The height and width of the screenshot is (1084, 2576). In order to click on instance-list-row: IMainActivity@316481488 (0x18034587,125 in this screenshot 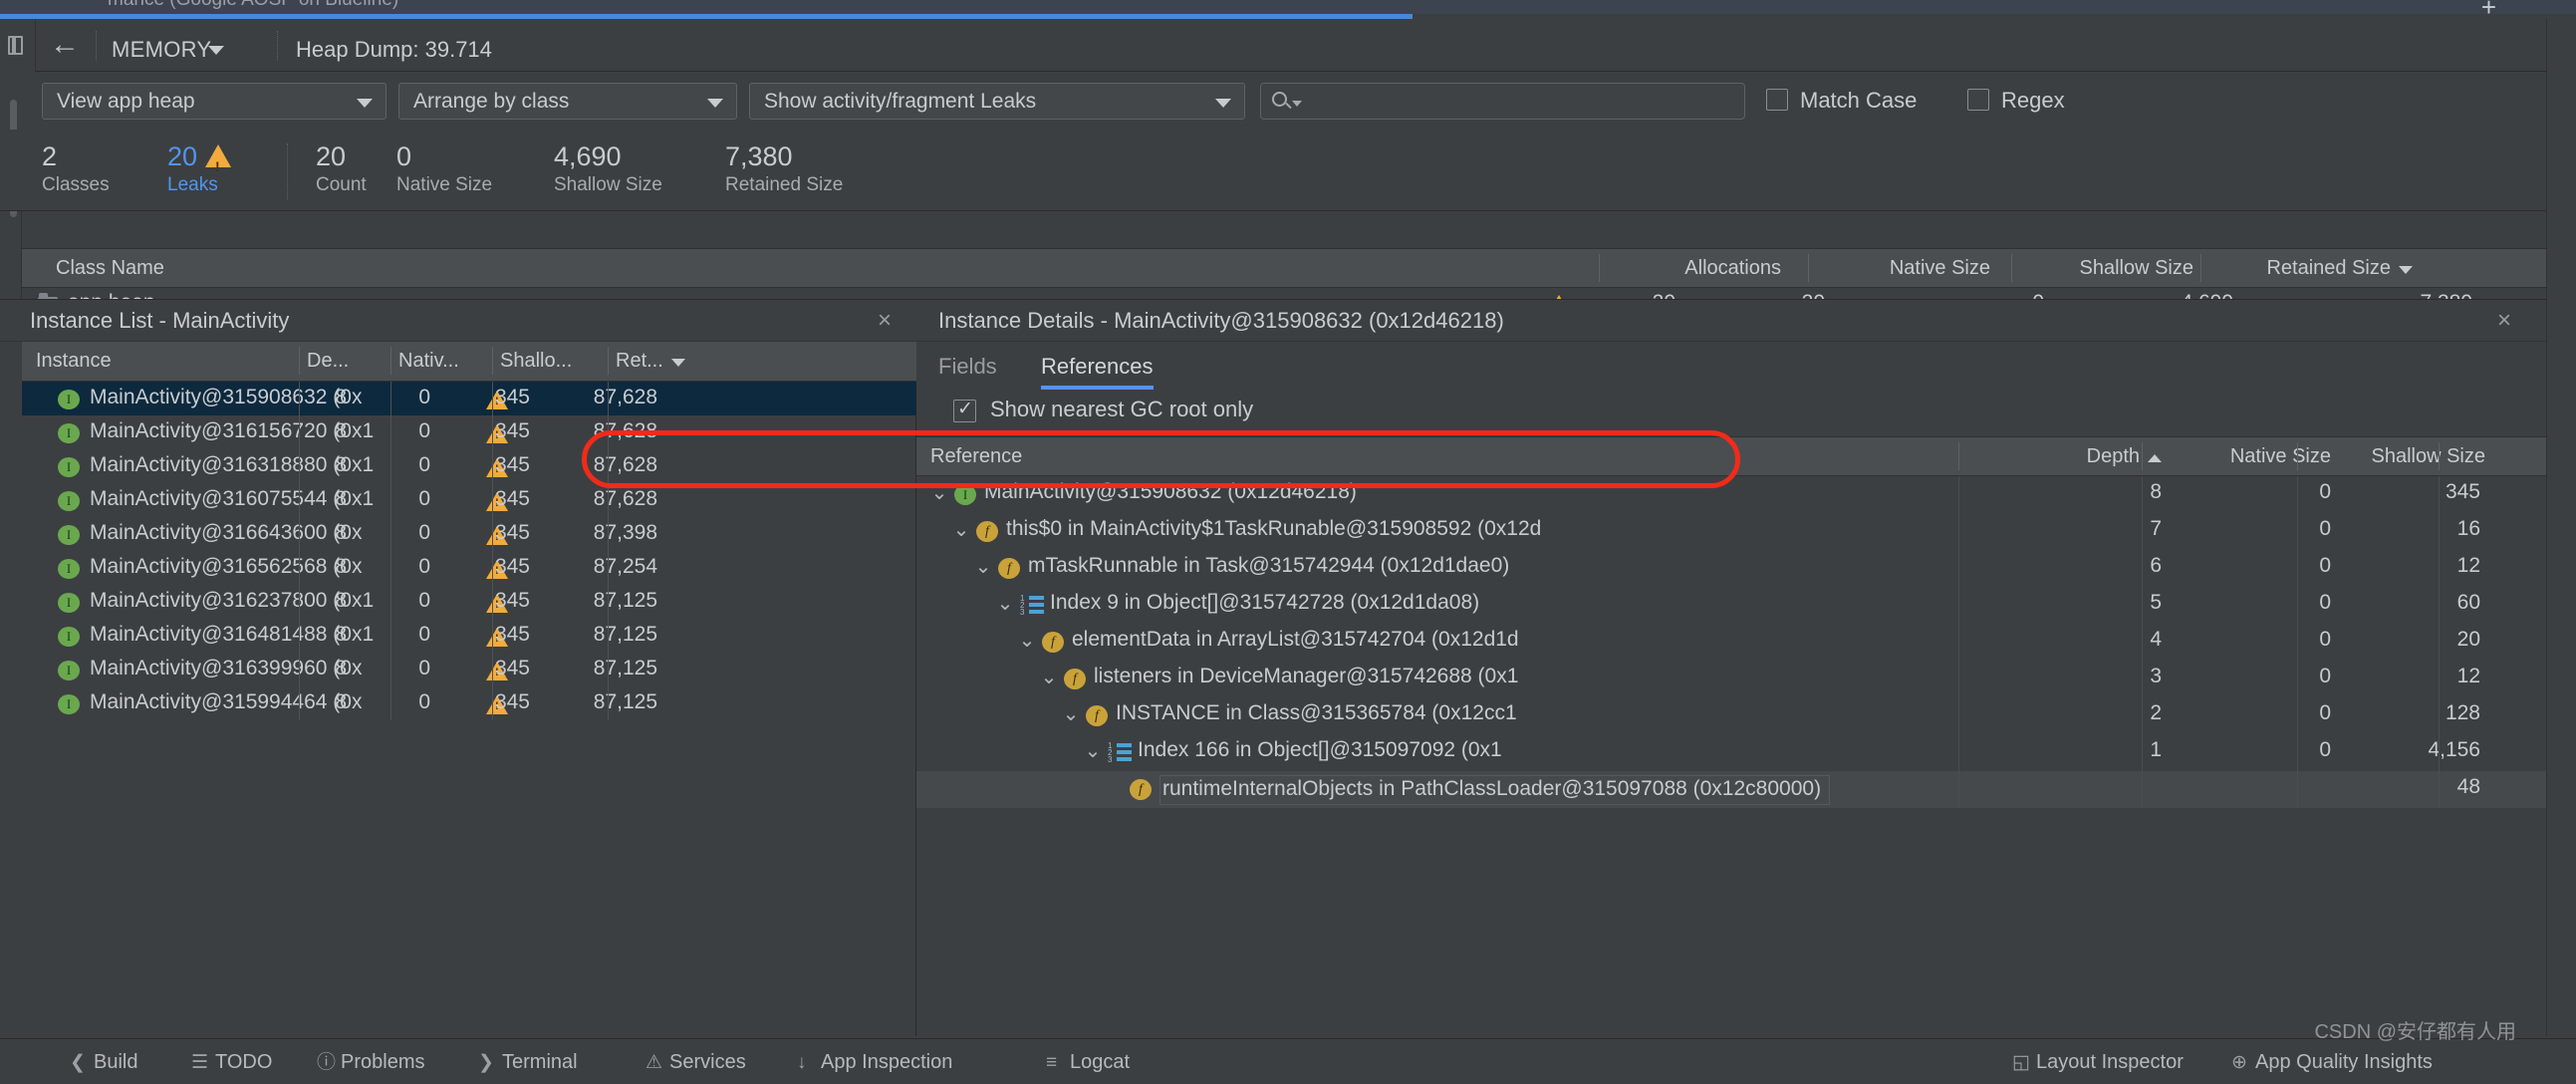, I will do `click(469, 636)`.